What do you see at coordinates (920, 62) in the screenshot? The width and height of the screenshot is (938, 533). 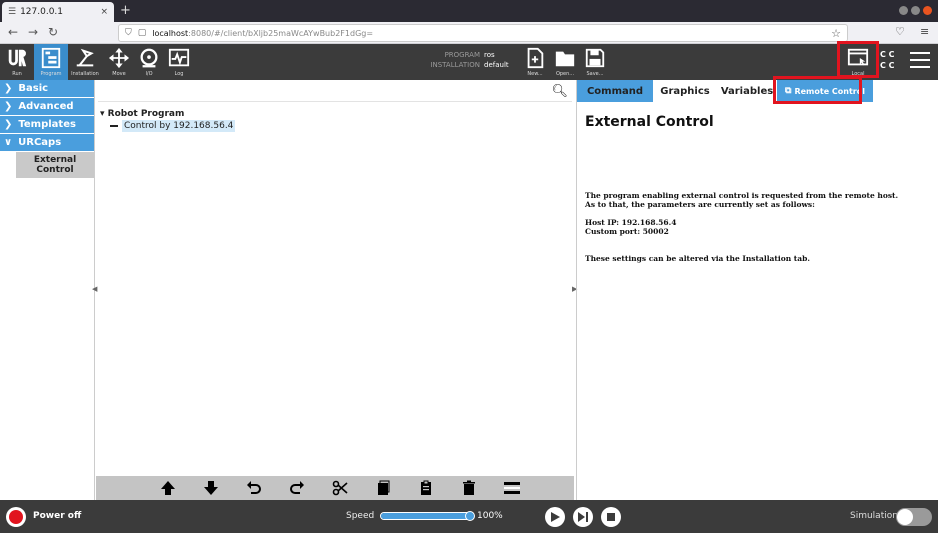 I see `hamburger-menu-icon` at bounding box center [920, 62].